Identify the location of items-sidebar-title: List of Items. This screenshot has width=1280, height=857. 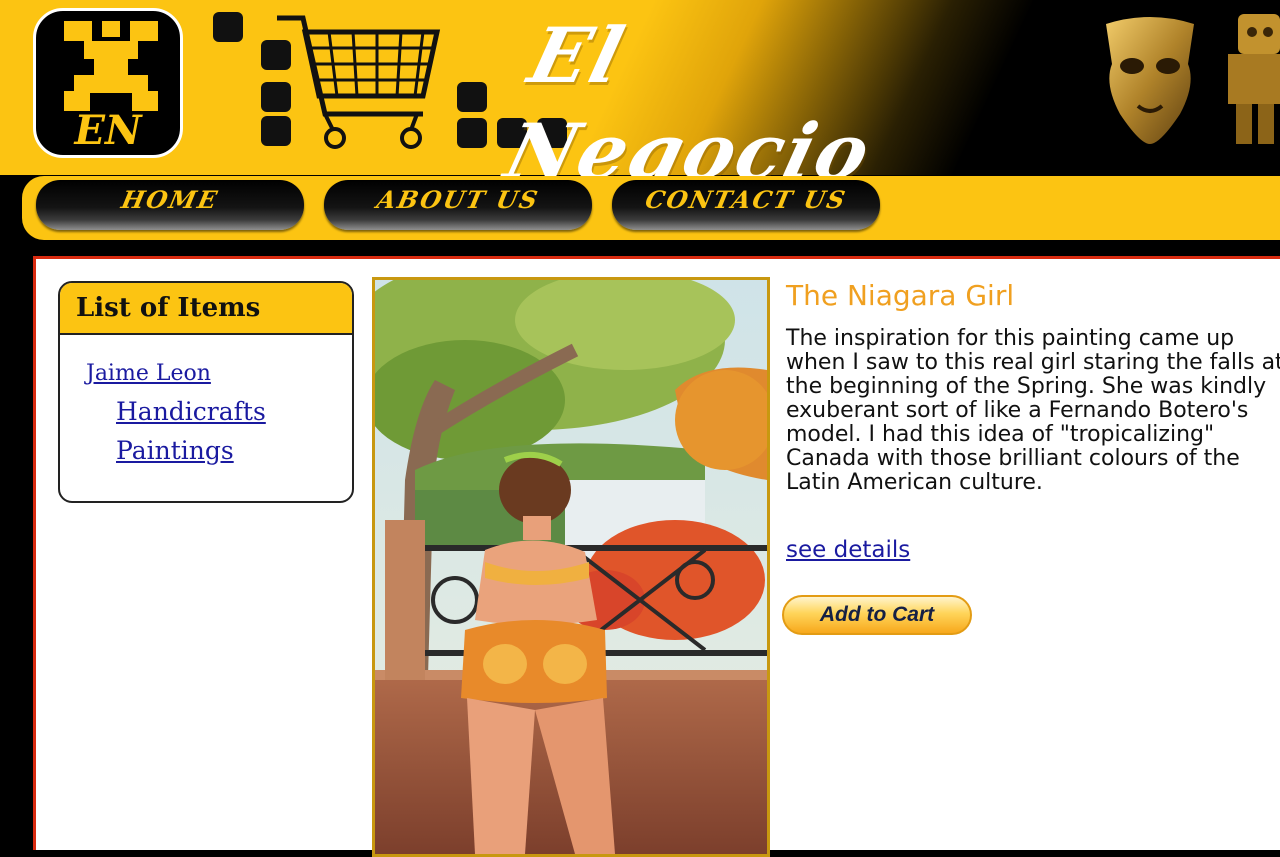
(206, 309).